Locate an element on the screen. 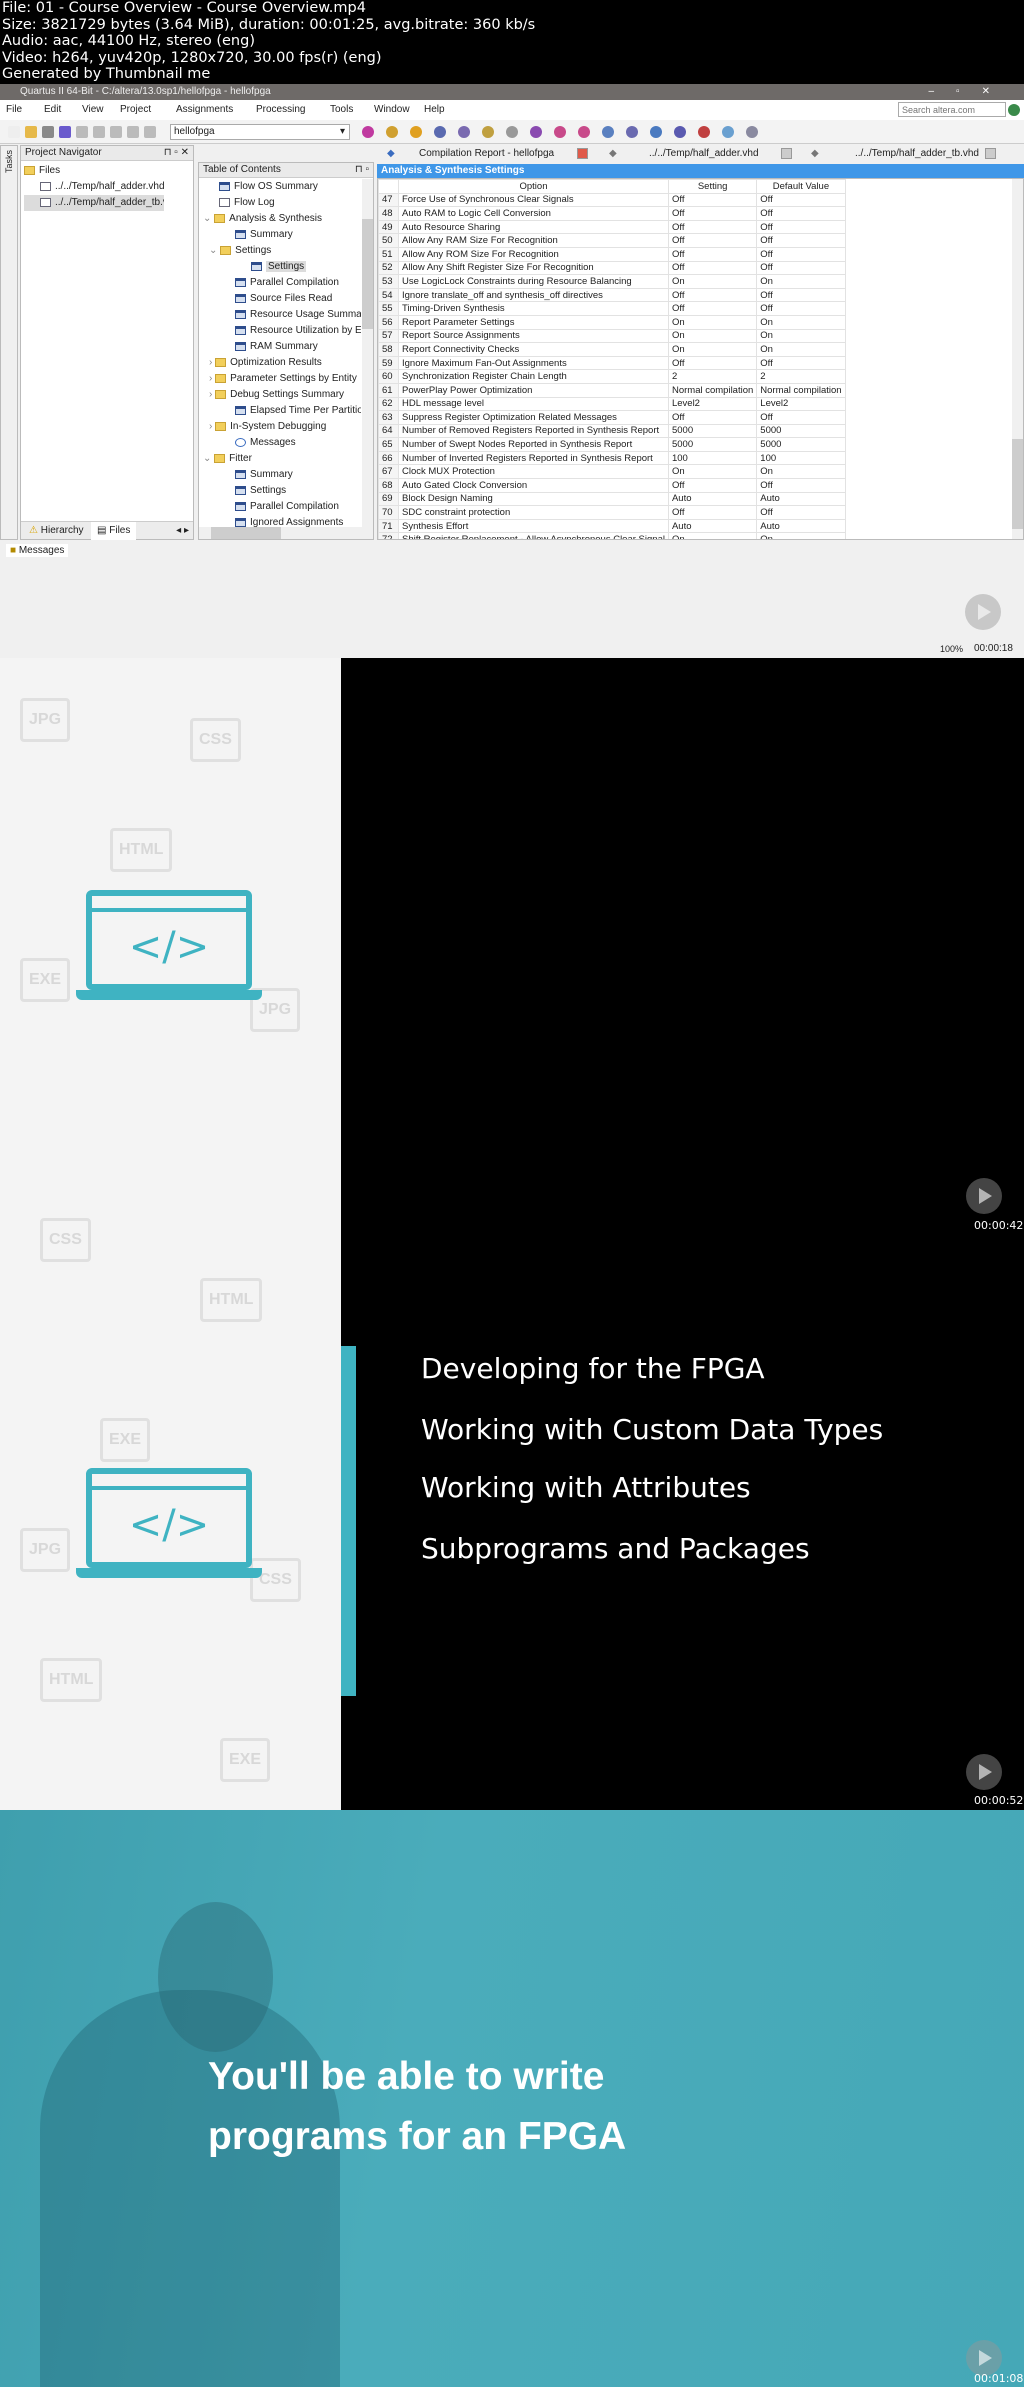 This screenshot has width=1024, height=2387. table-row: 62 HDL message level Level2 Level2 is located at coordinates (612, 404).